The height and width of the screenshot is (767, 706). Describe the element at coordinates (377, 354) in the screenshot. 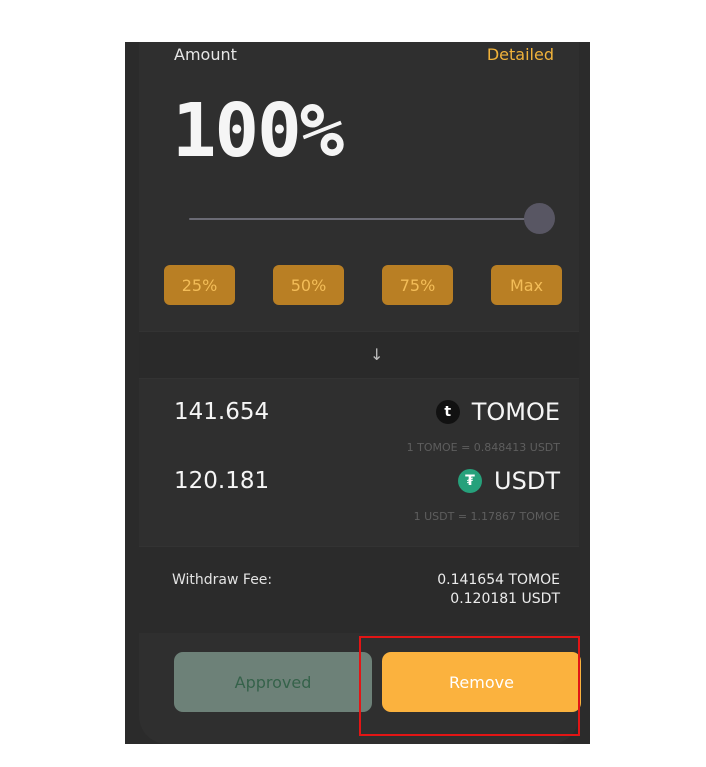

I see `arrow-down-icon: ↓` at that location.